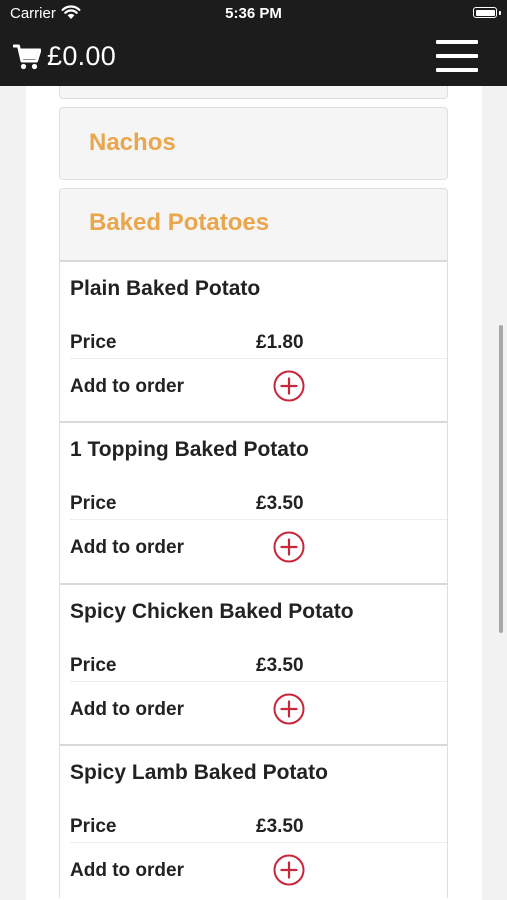 This screenshot has height=900, width=507. Describe the element at coordinates (179, 222) in the screenshot. I see `category-title: Baked Potatoes` at that location.